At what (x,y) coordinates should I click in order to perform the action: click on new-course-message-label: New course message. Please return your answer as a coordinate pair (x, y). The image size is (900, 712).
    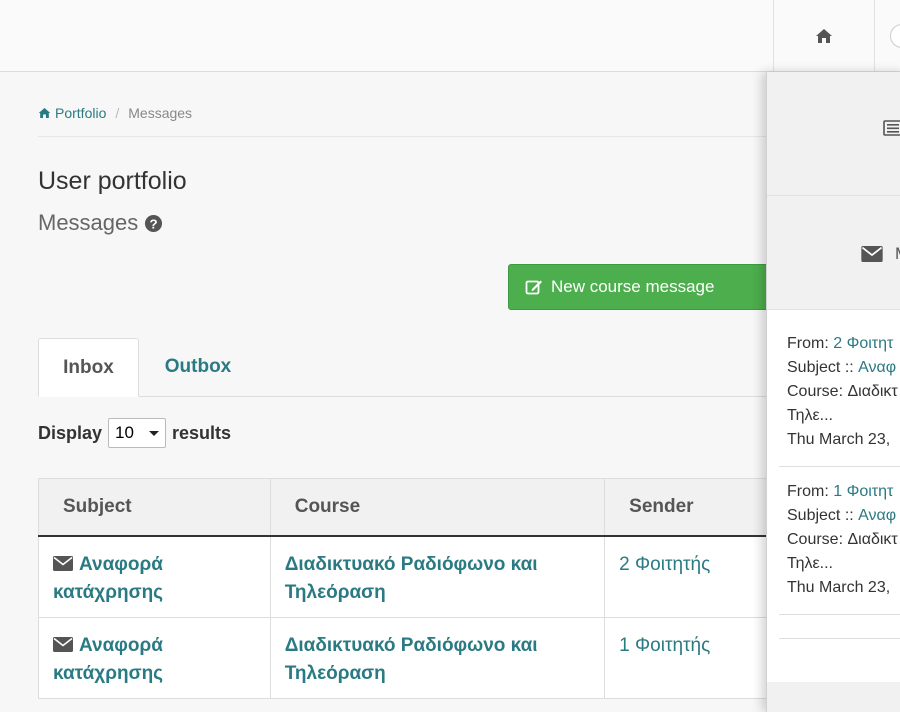
    Looking at the image, I should click on (633, 286).